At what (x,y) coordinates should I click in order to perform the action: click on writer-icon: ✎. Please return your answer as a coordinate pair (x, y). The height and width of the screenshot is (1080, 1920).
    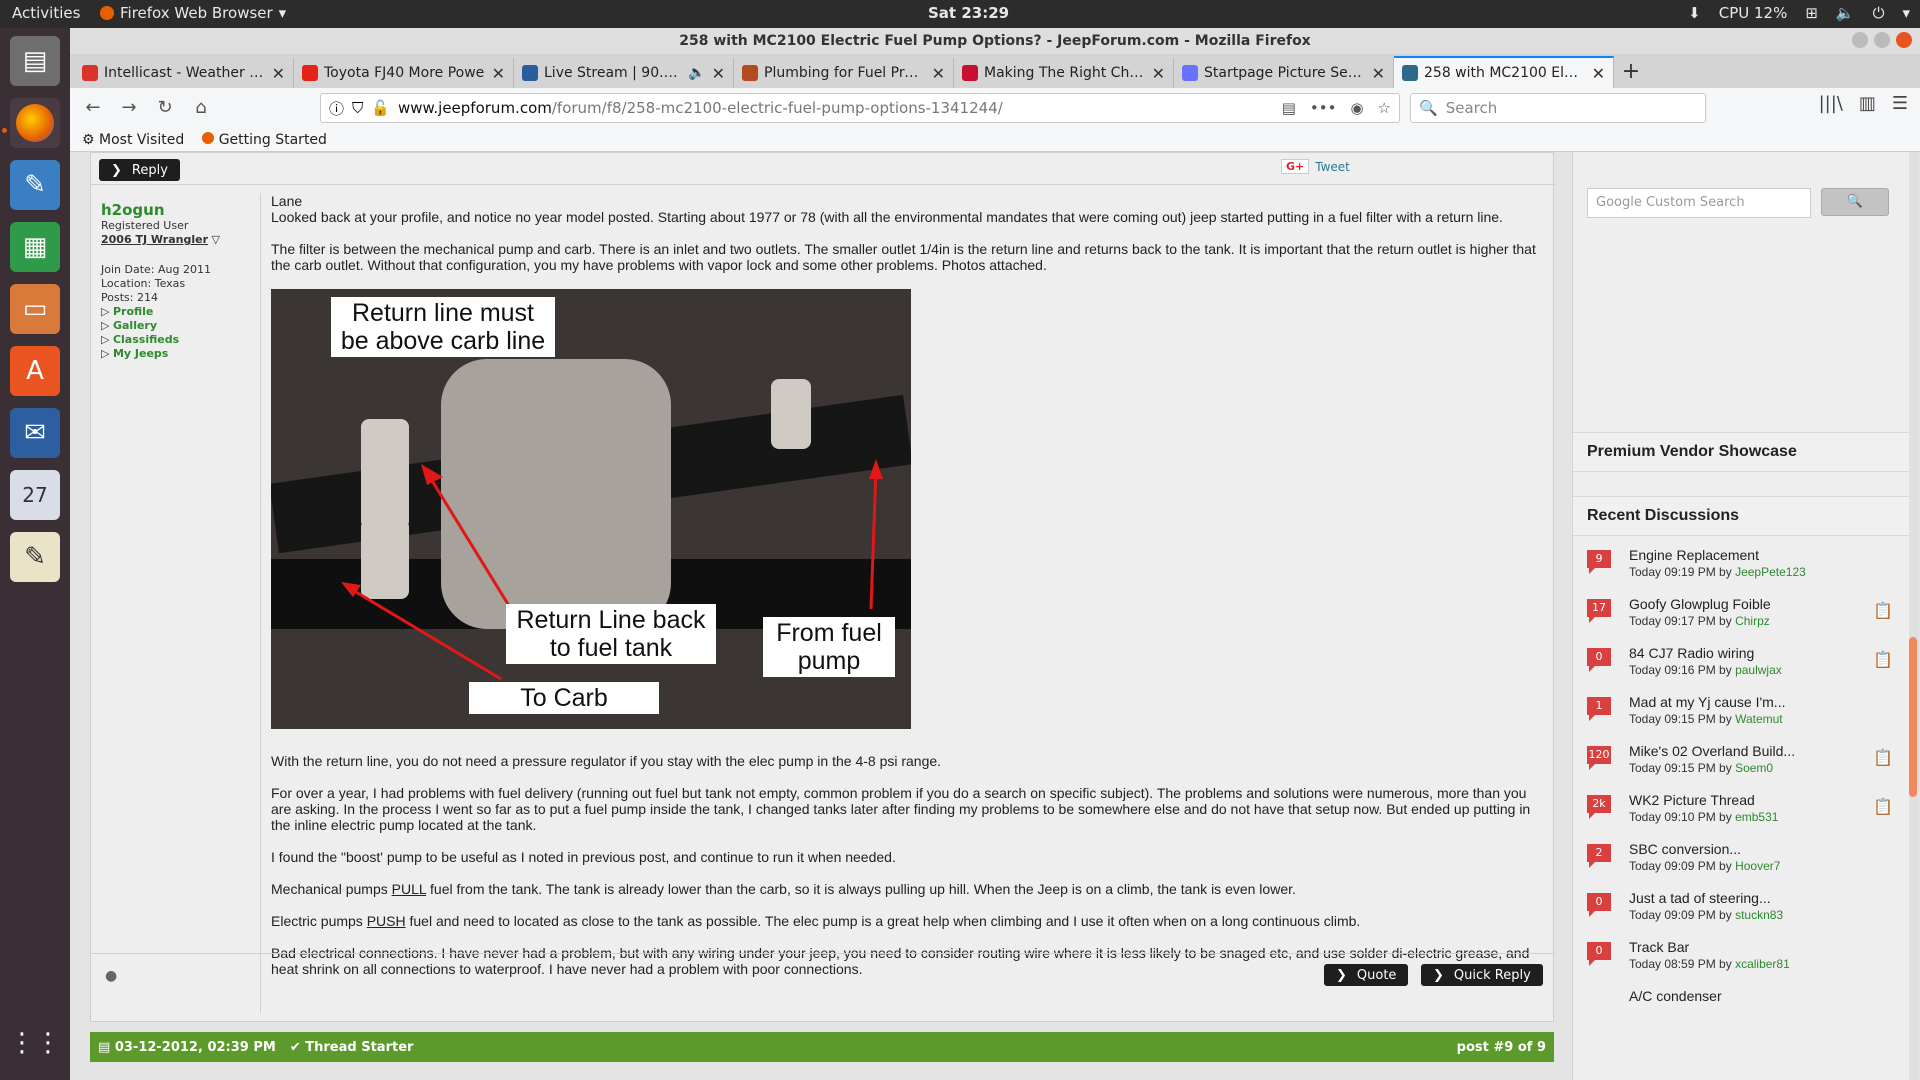
    Looking at the image, I should click on (35, 185).